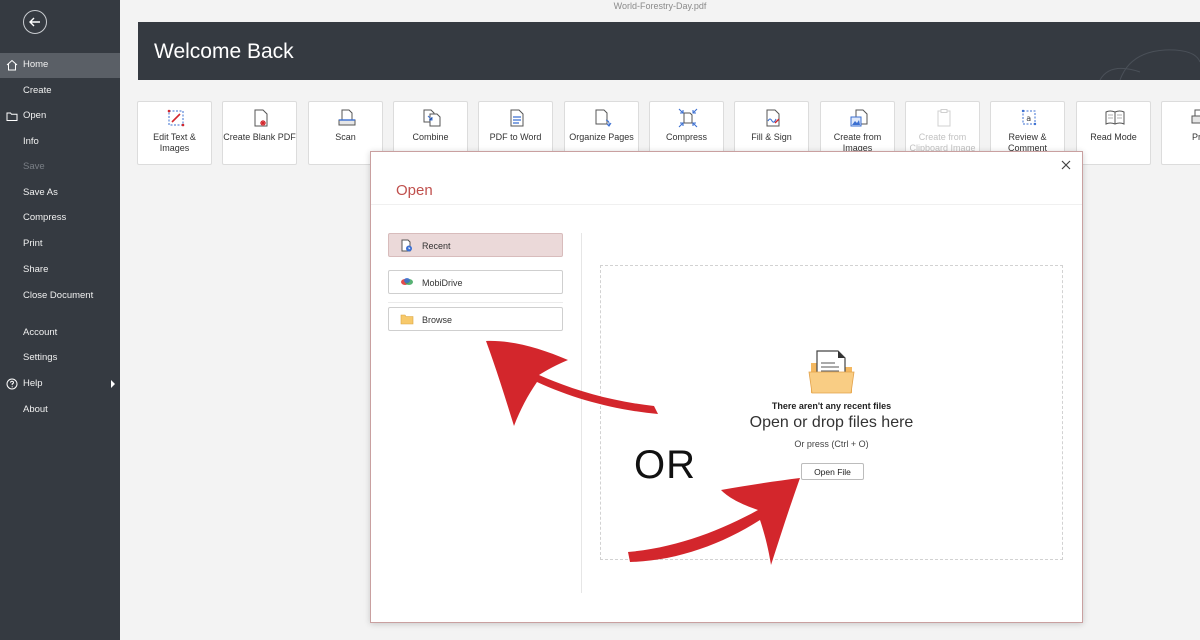 This screenshot has height=640, width=1200. What do you see at coordinates (1195, 116) in the screenshot?
I see `print-icon` at bounding box center [1195, 116].